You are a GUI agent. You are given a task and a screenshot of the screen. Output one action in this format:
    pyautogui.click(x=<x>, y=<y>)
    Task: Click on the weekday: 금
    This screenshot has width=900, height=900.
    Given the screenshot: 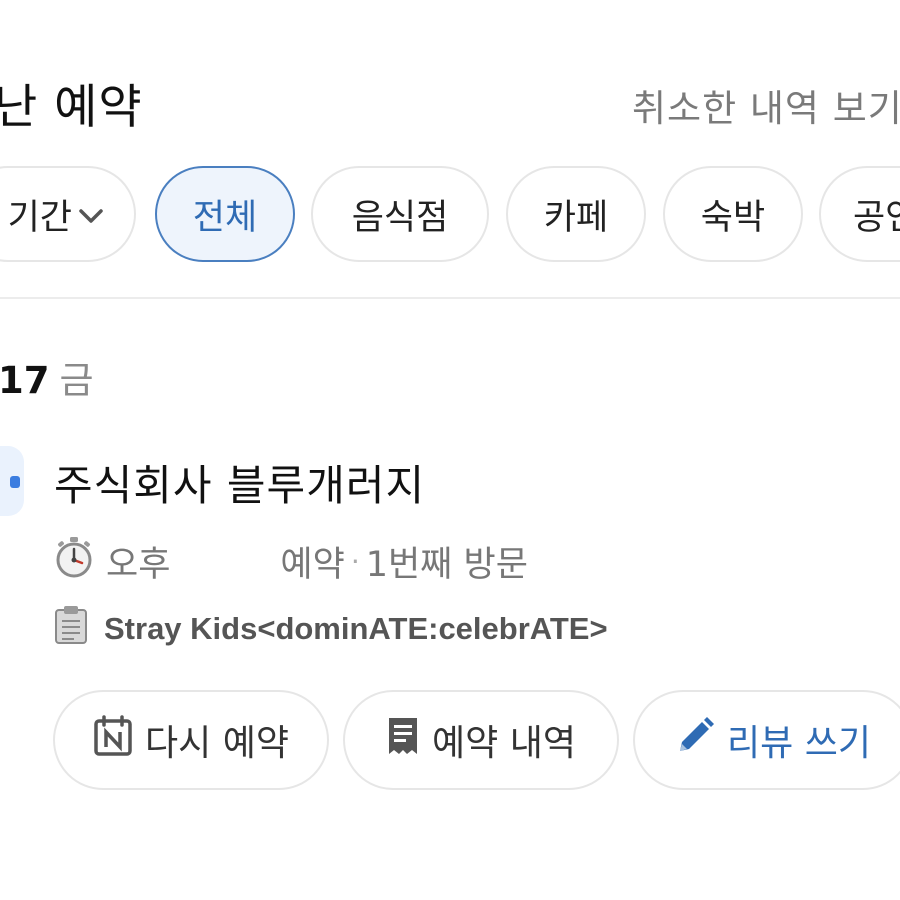 What is the action you would take?
    pyautogui.click(x=76, y=380)
    